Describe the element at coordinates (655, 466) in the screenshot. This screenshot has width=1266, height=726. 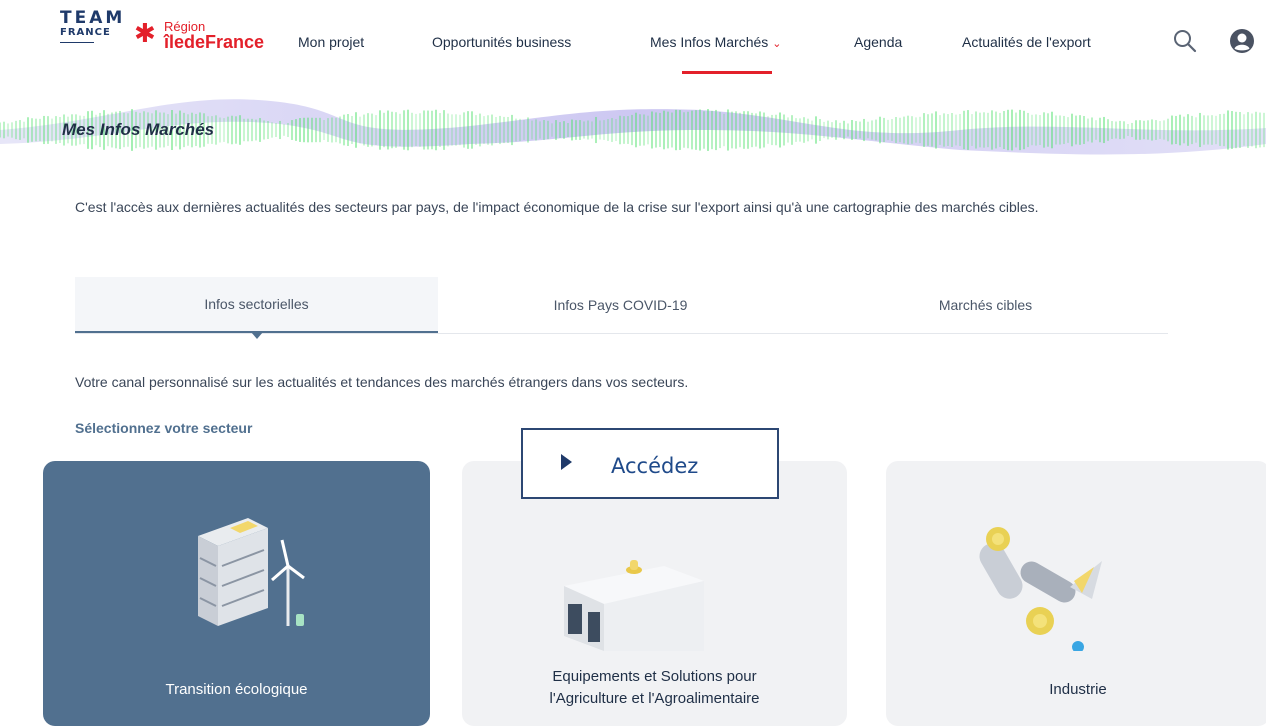
I see `accedez-label: Accédez` at that location.